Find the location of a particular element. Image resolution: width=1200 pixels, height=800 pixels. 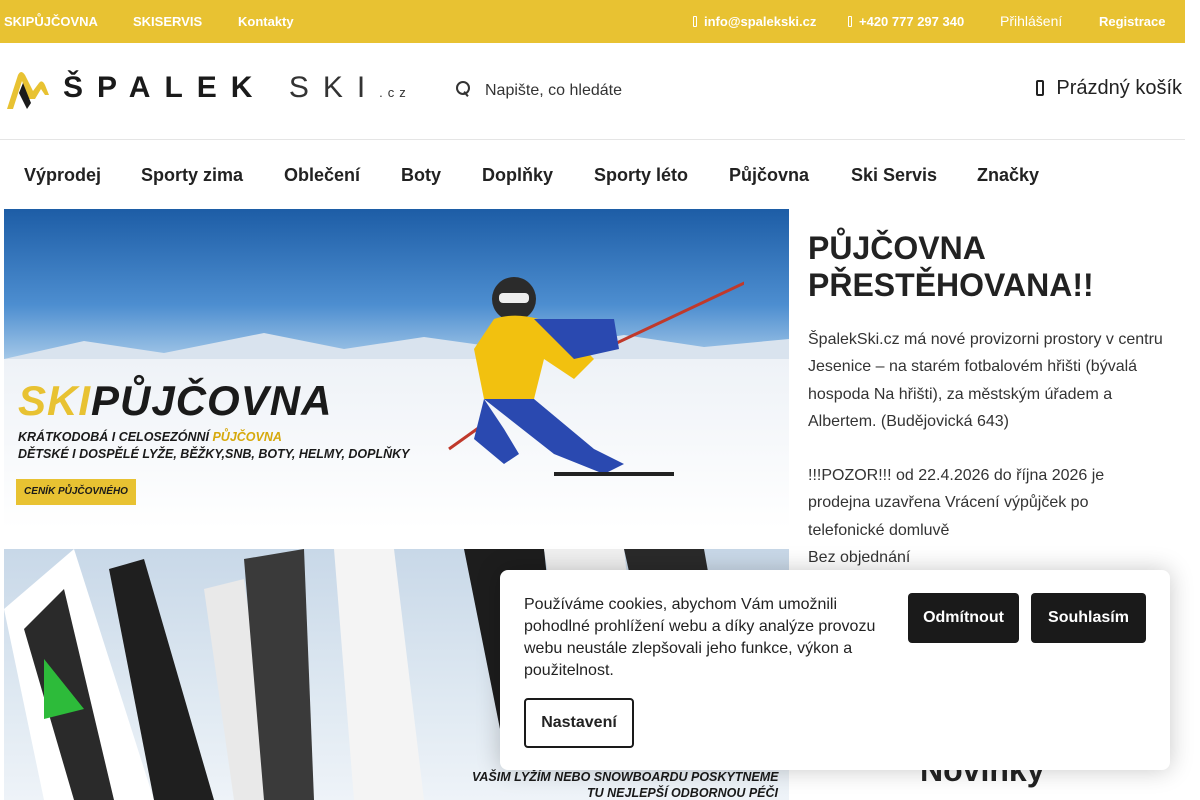

logo-text: ŠPALEK SKI.cz is located at coordinates (237, 88).